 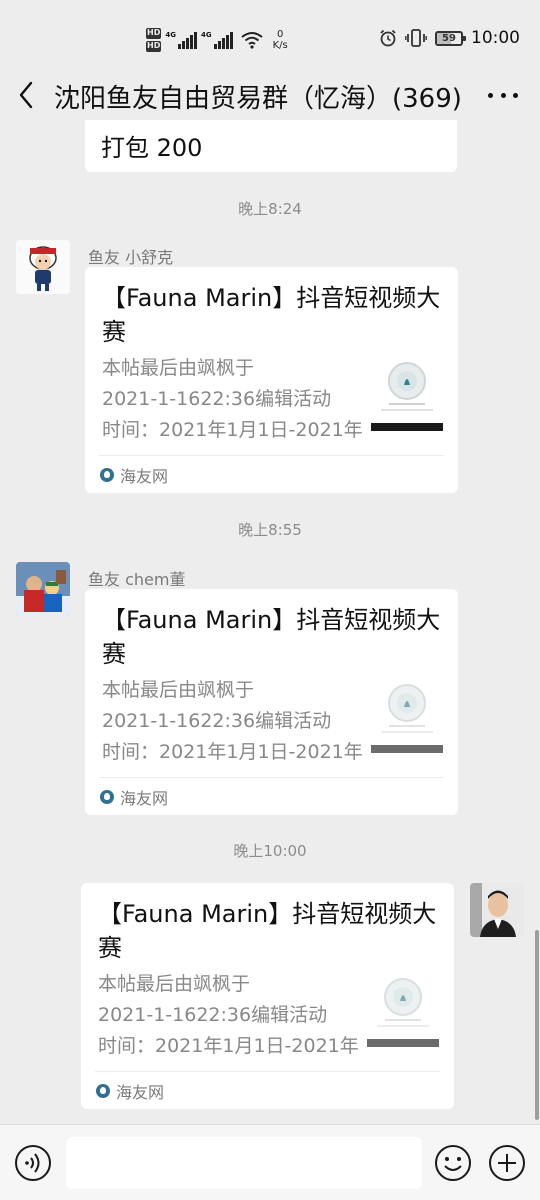 I want to click on back-button, so click(x=26, y=95).